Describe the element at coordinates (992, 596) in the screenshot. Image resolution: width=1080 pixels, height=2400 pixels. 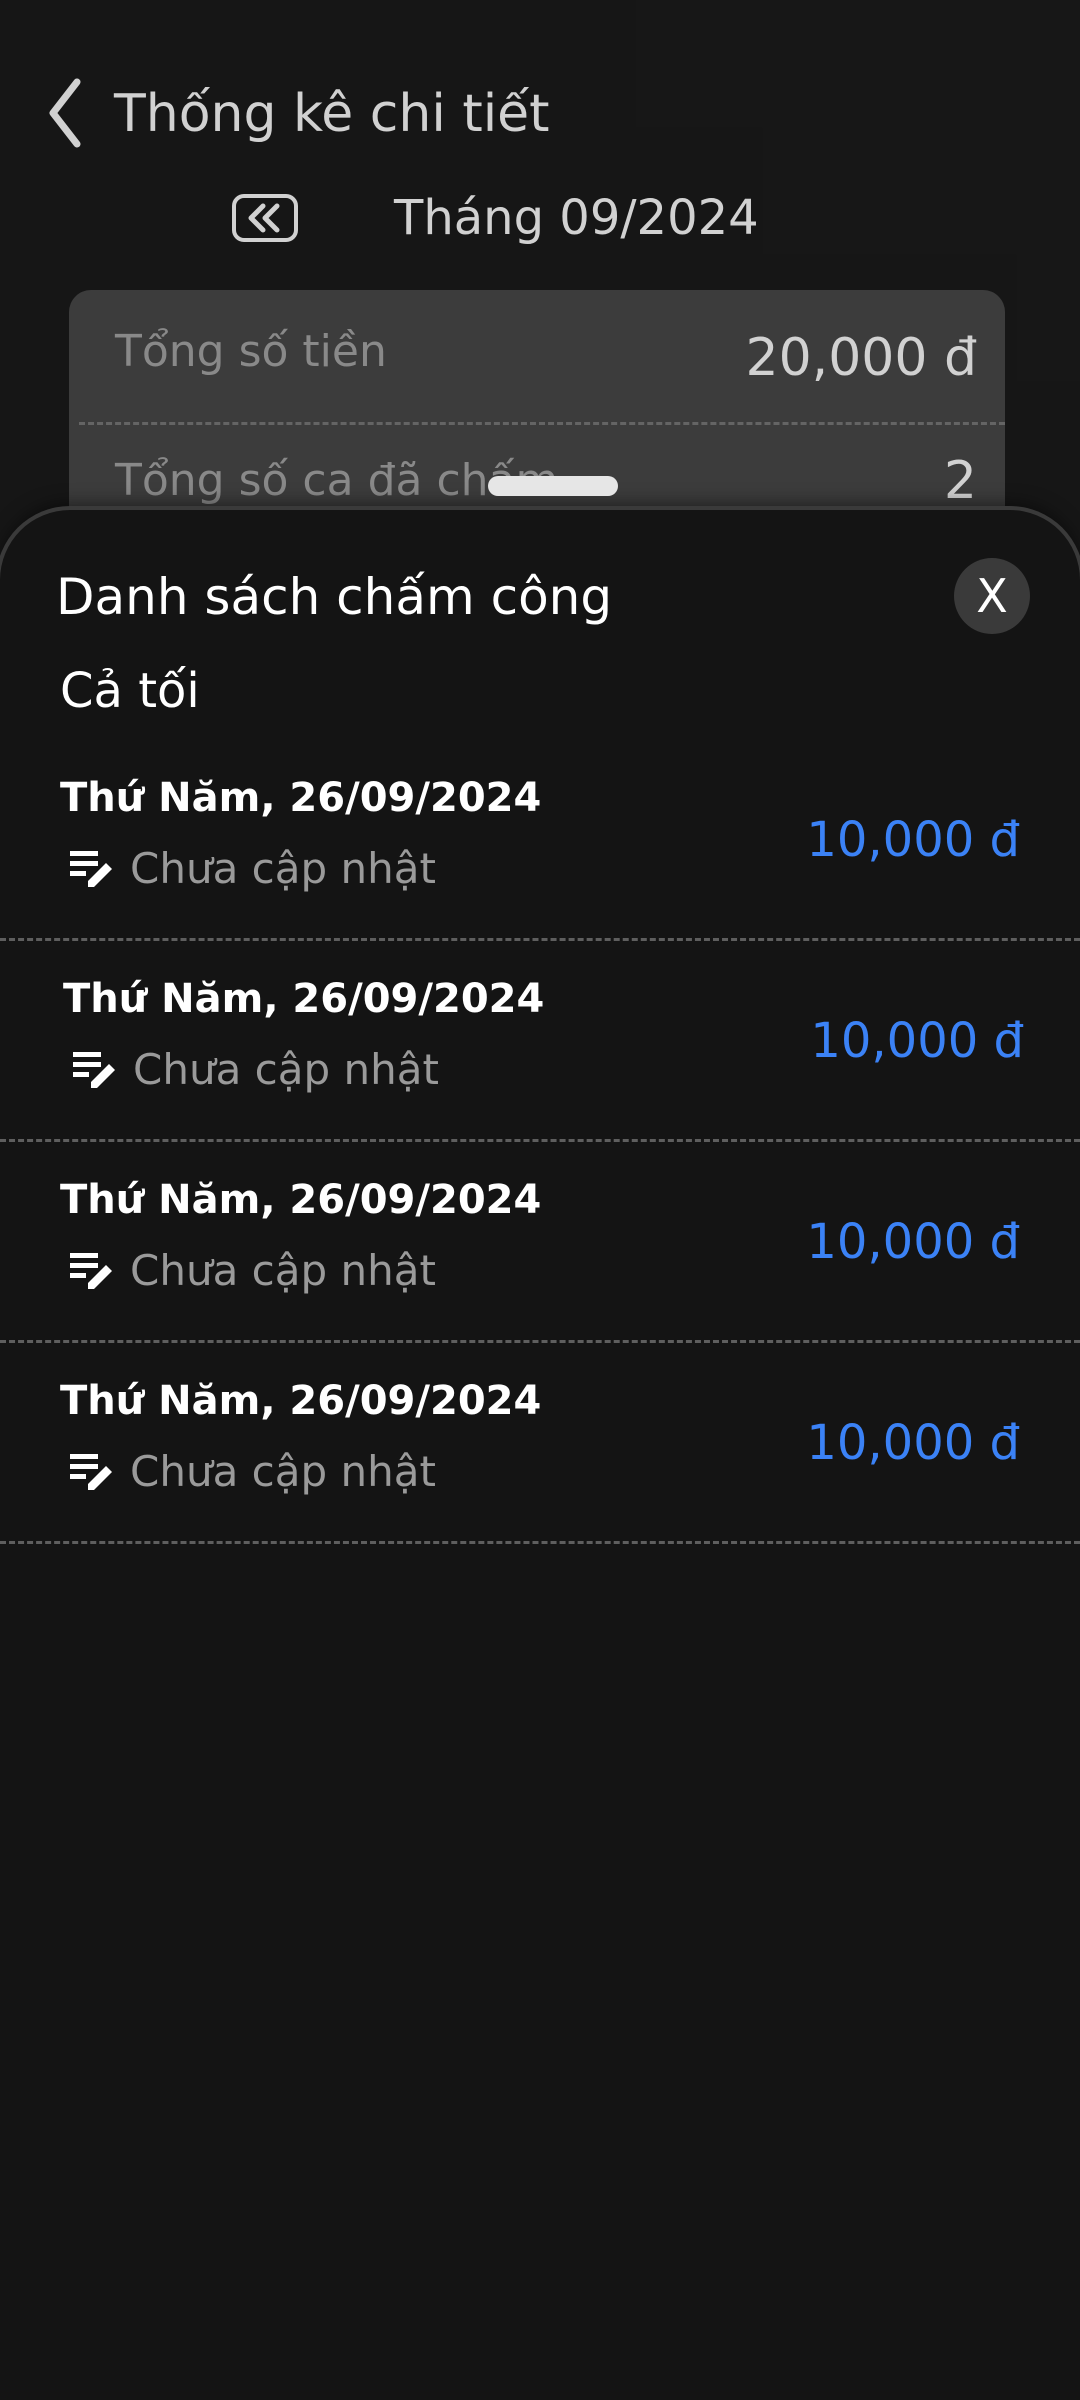
I see `close-button: X` at that location.